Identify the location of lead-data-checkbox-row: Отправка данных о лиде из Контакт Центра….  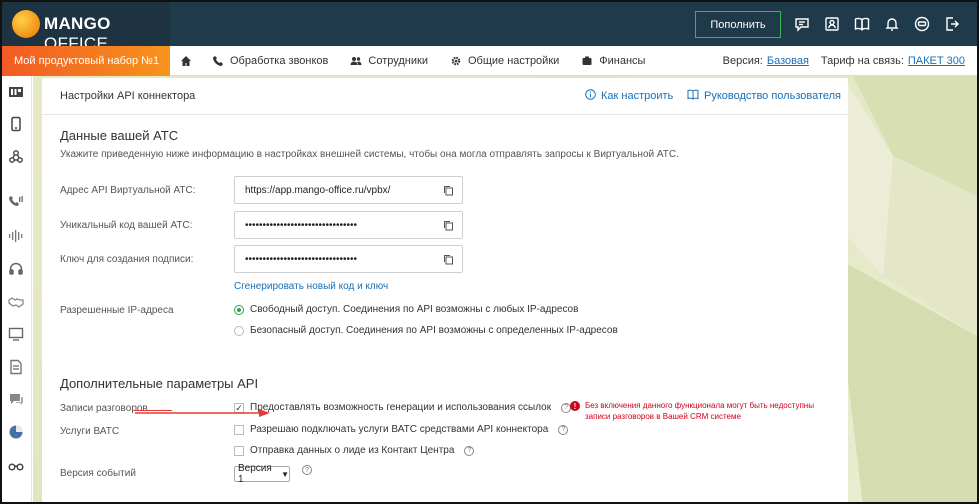
(354, 450).